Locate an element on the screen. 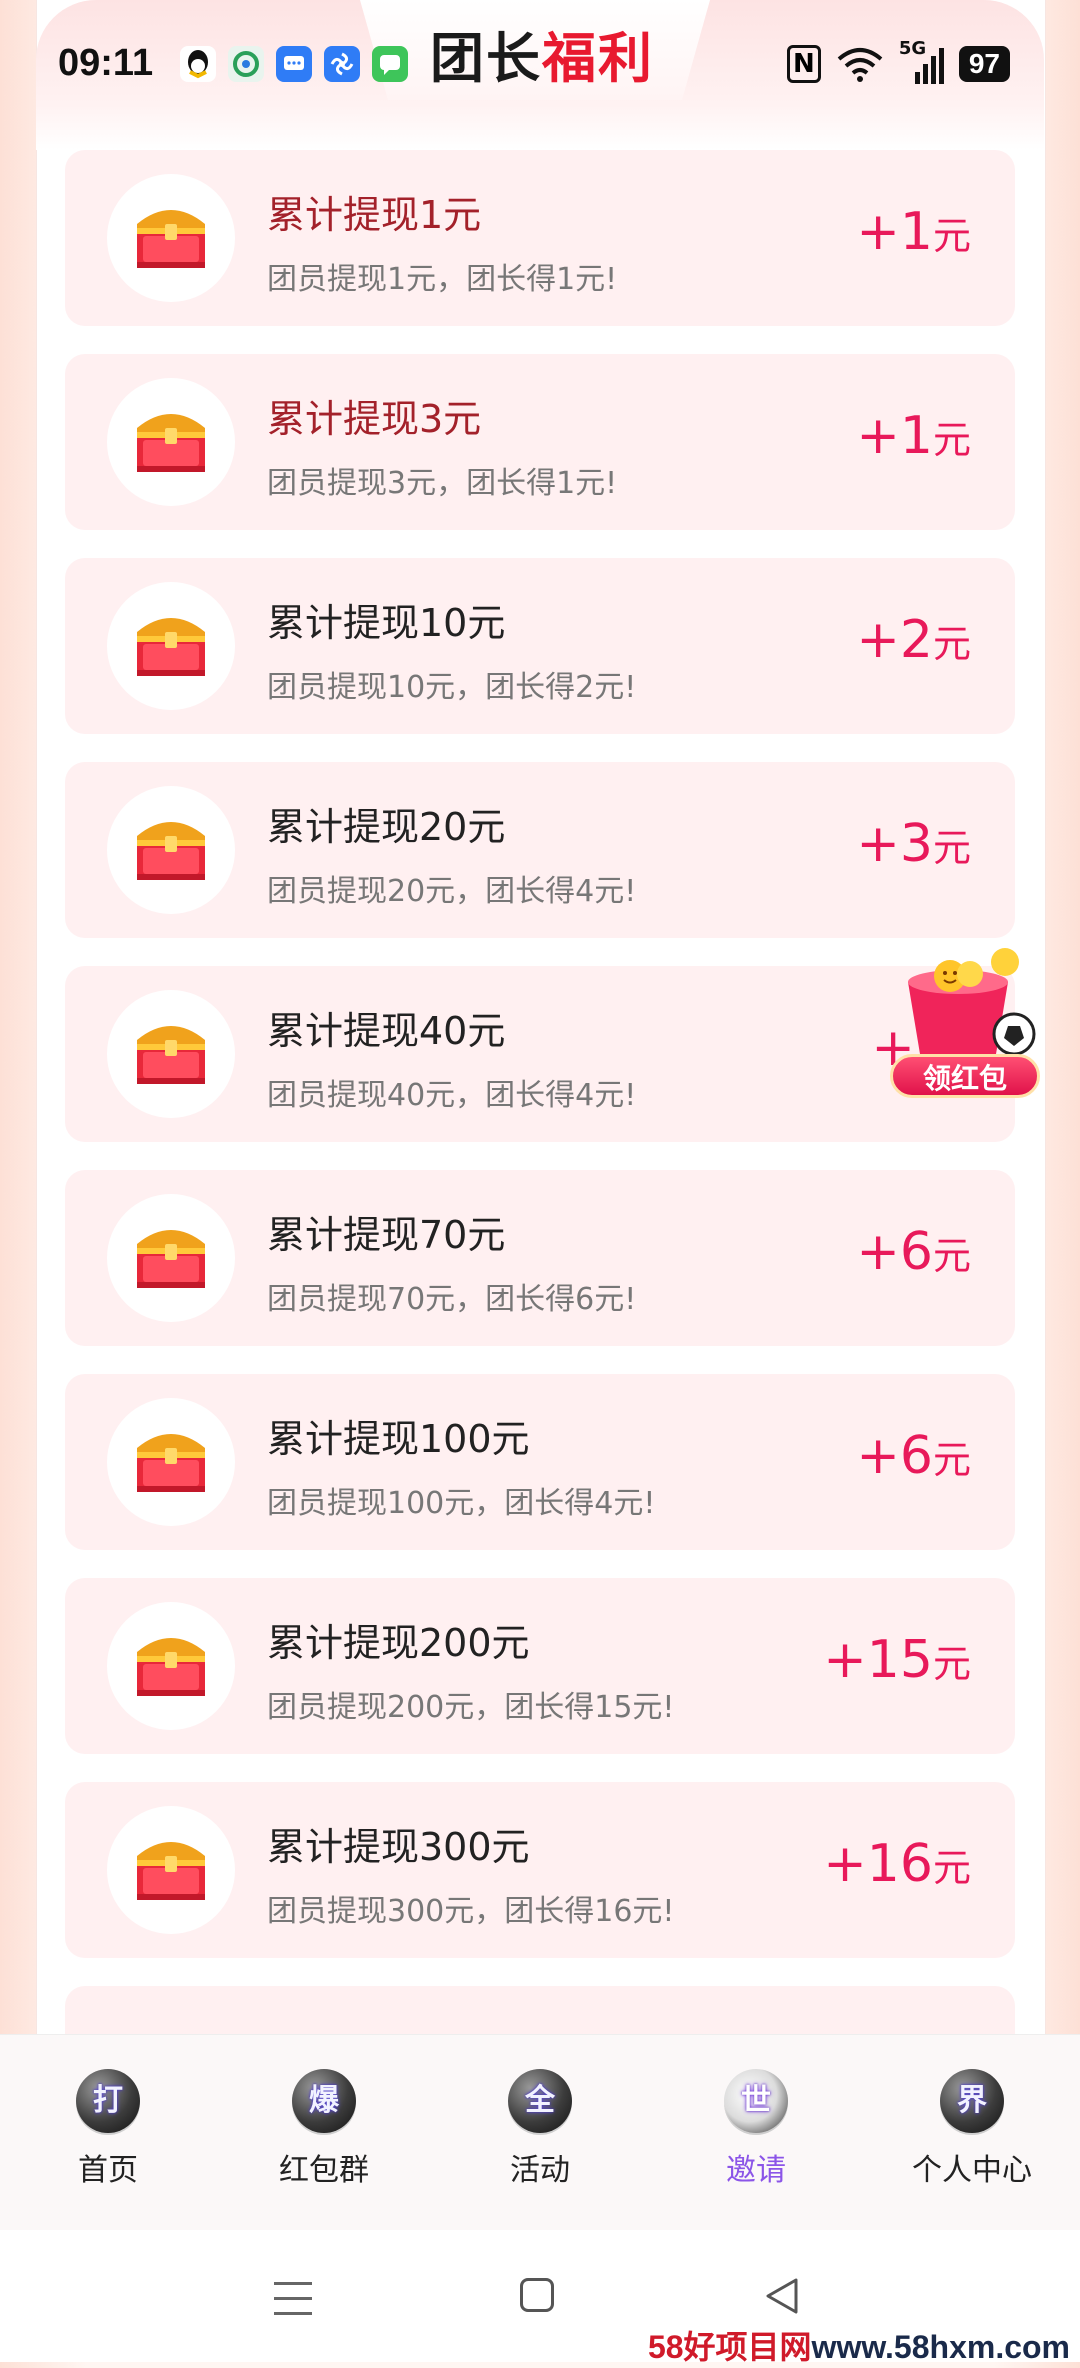  tab-invite: 世 邀请 is located at coordinates (756, 2133).